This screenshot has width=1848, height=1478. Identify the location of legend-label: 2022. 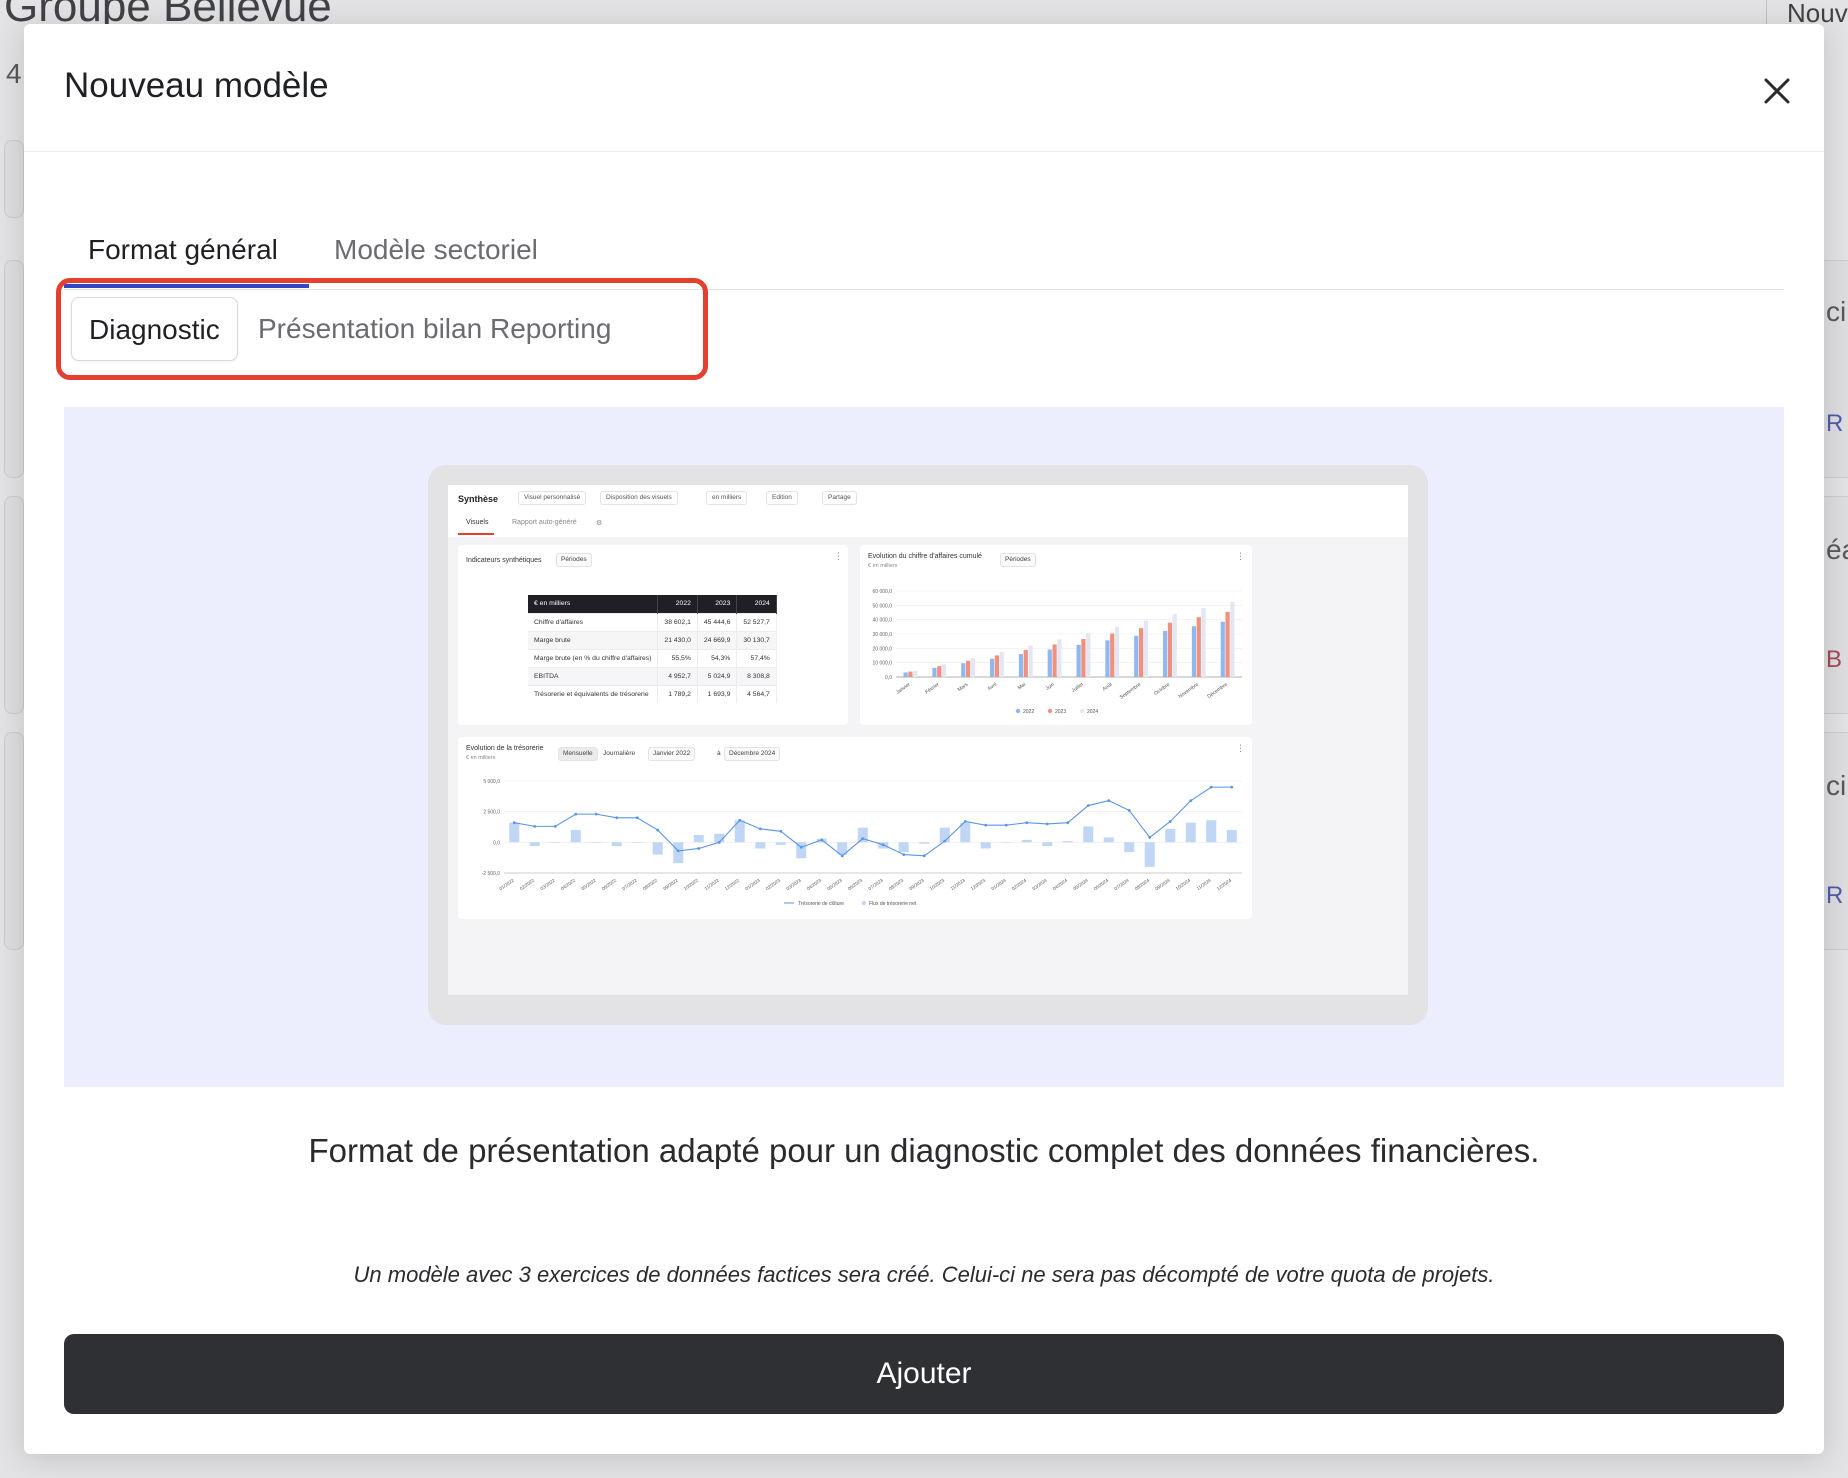
(1028, 712).